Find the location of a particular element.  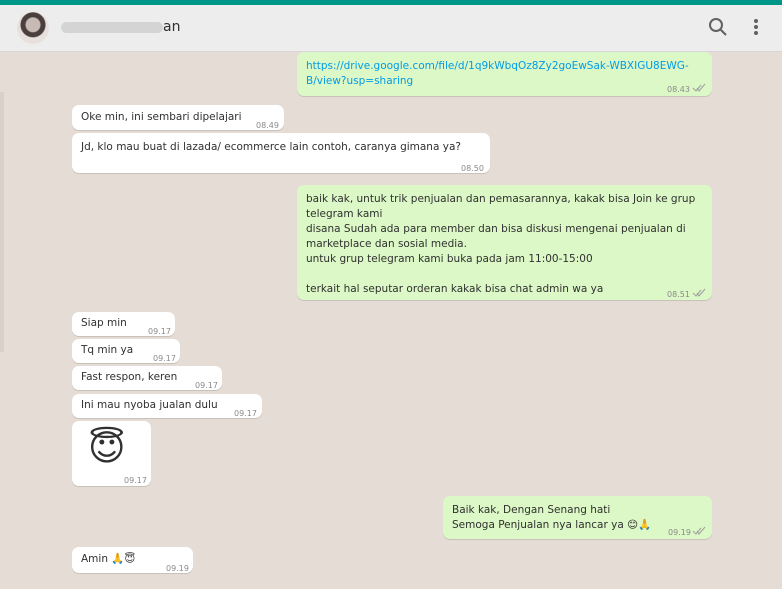

message-incoming: Siap min 09.17 is located at coordinates (123, 324).